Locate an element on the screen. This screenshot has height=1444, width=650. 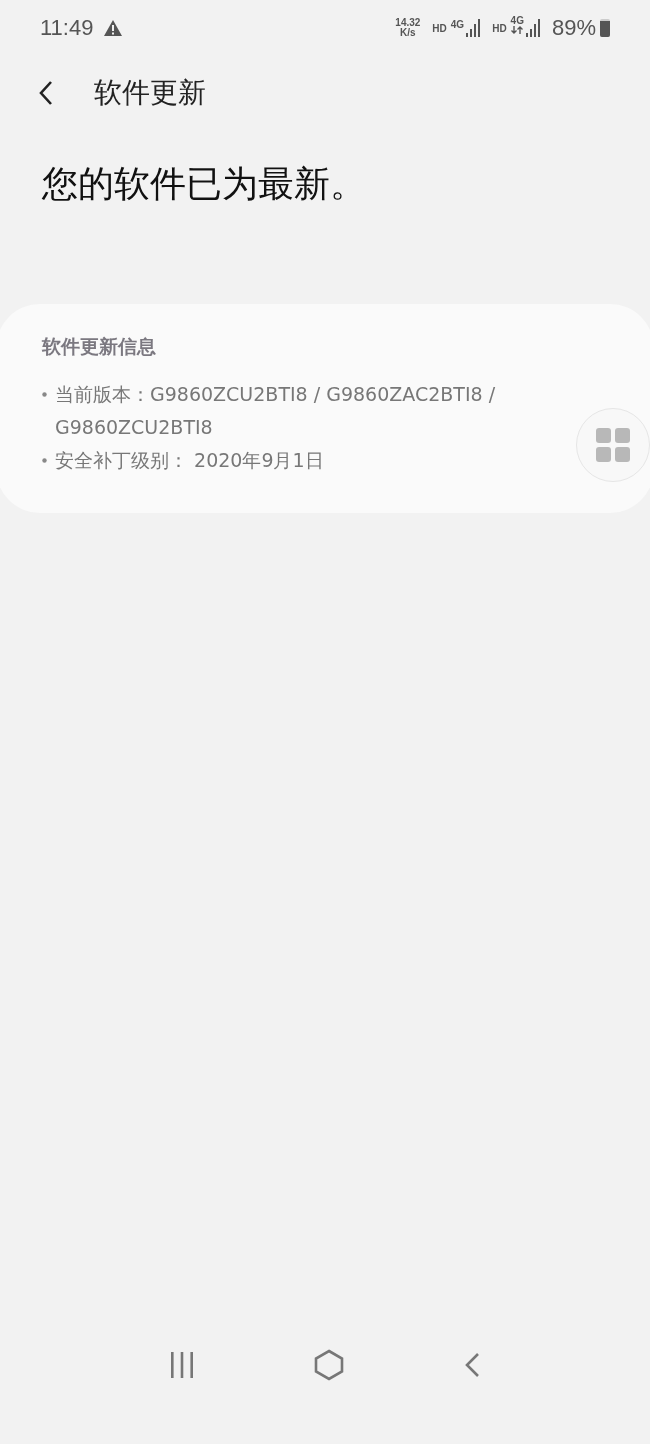
page-title: 软件更新 is located at coordinates (150, 93).